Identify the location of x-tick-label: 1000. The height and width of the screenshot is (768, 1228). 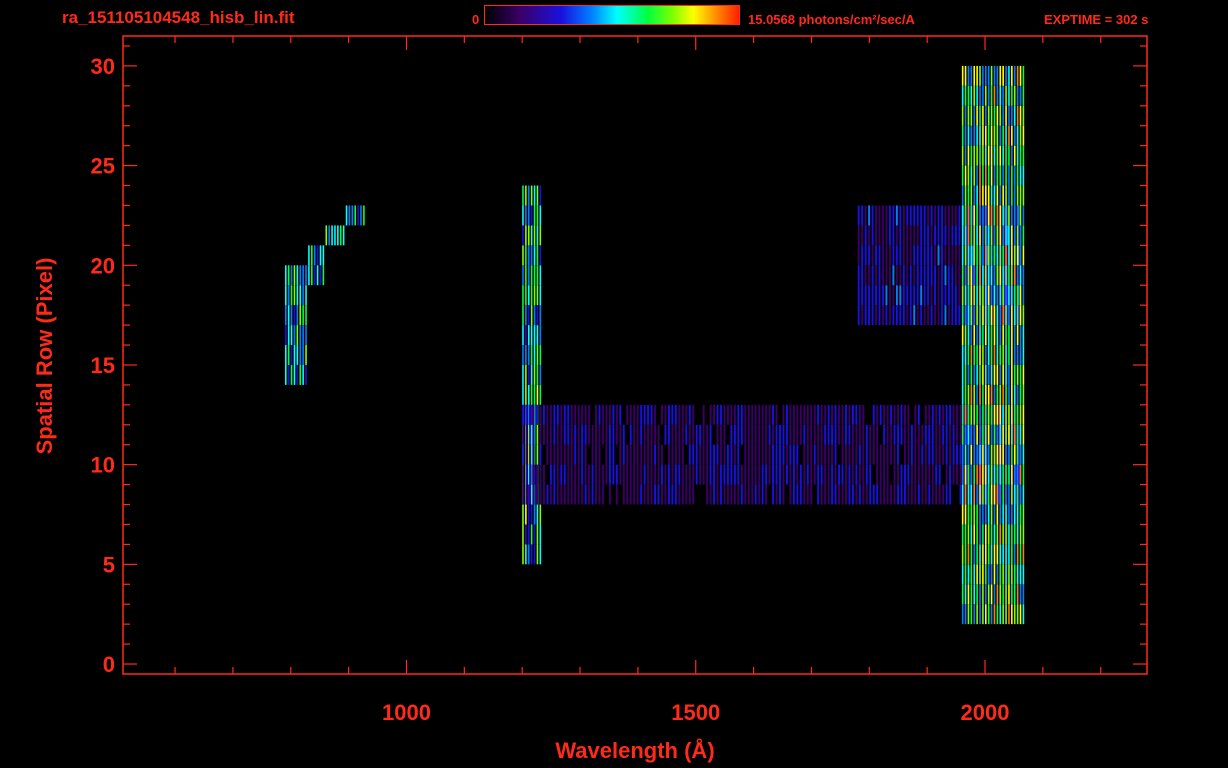
(406, 712).